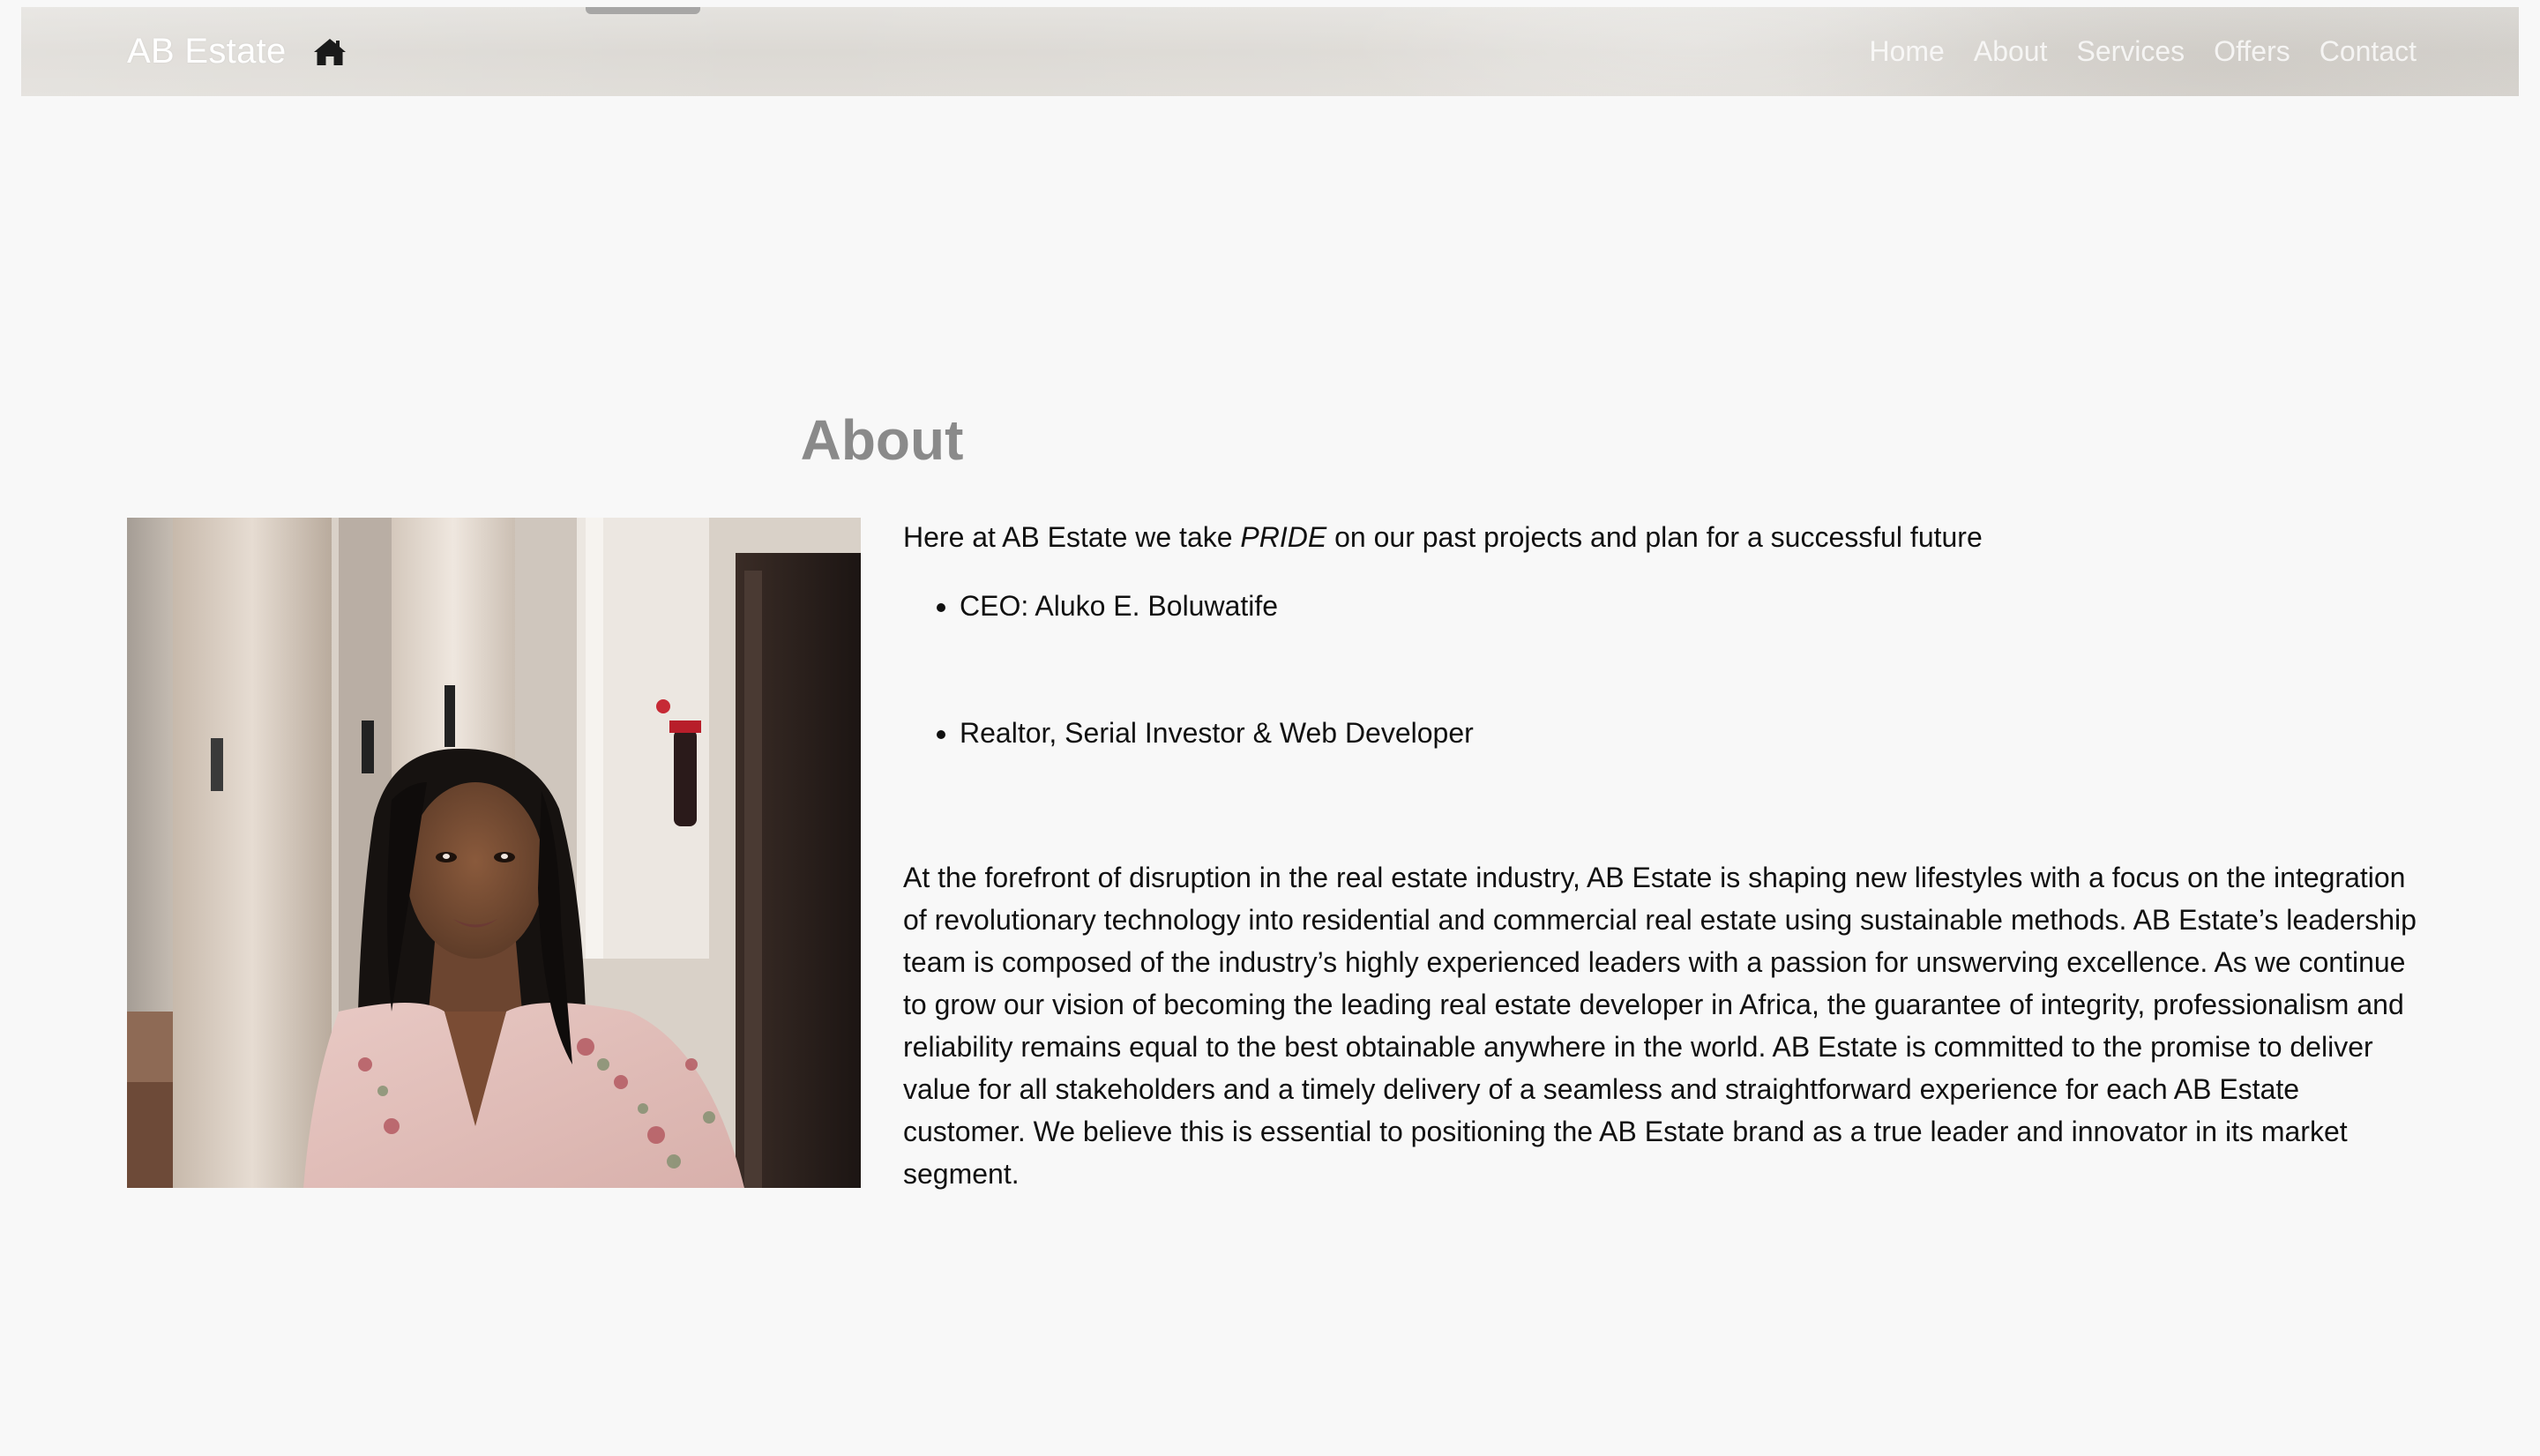  I want to click on brand-name: AB Estate, so click(207, 51).